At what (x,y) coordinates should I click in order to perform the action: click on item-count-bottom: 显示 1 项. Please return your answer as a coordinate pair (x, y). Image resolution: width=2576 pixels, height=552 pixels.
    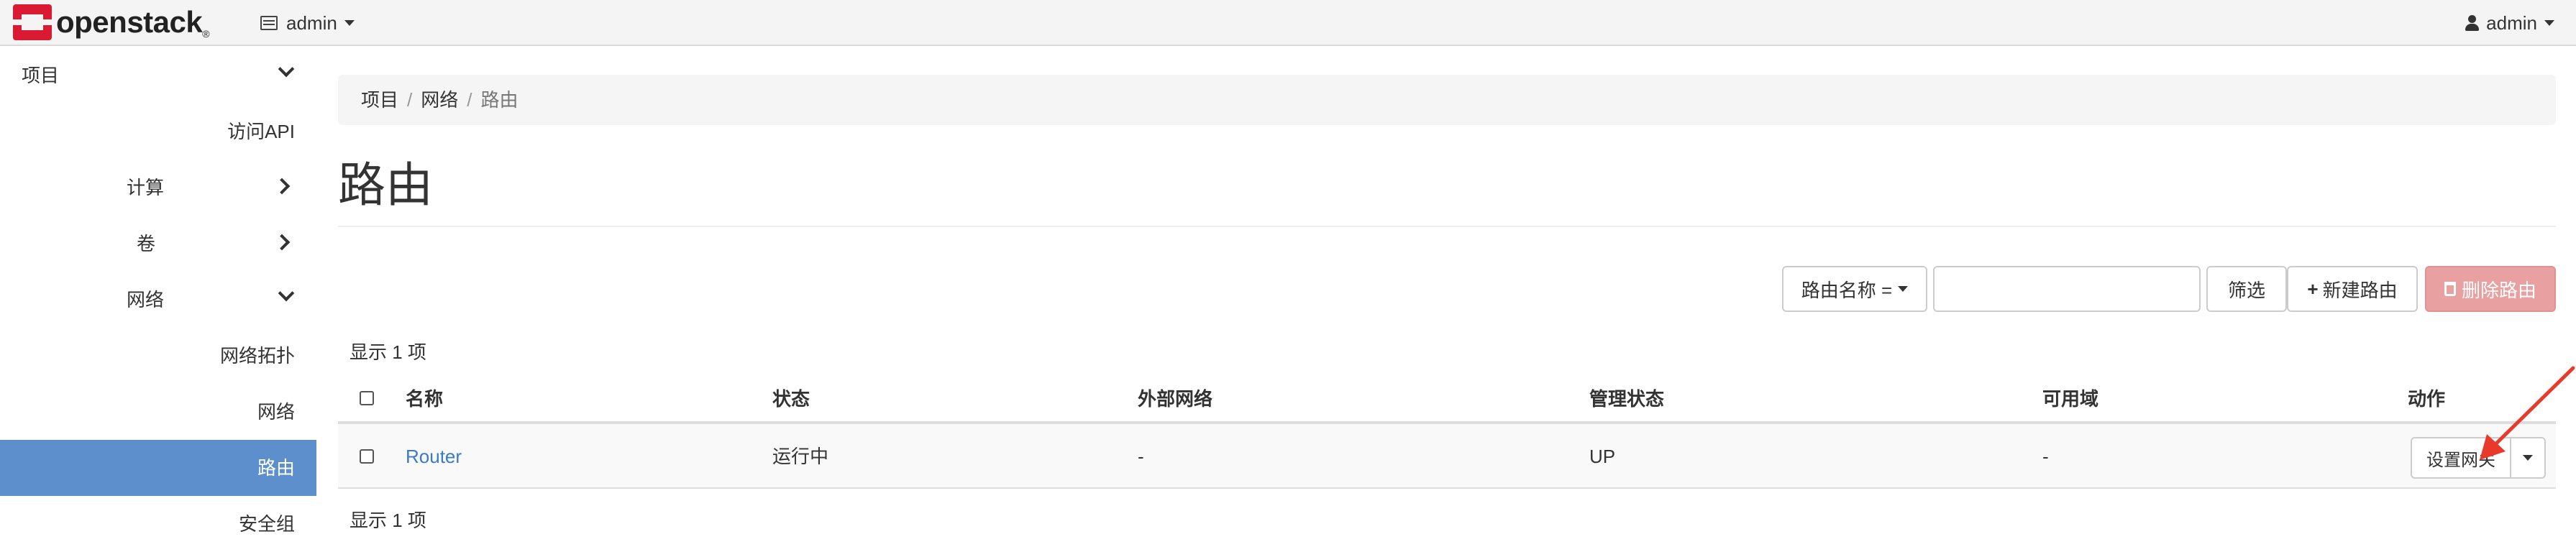
    Looking at the image, I should click on (388, 520).